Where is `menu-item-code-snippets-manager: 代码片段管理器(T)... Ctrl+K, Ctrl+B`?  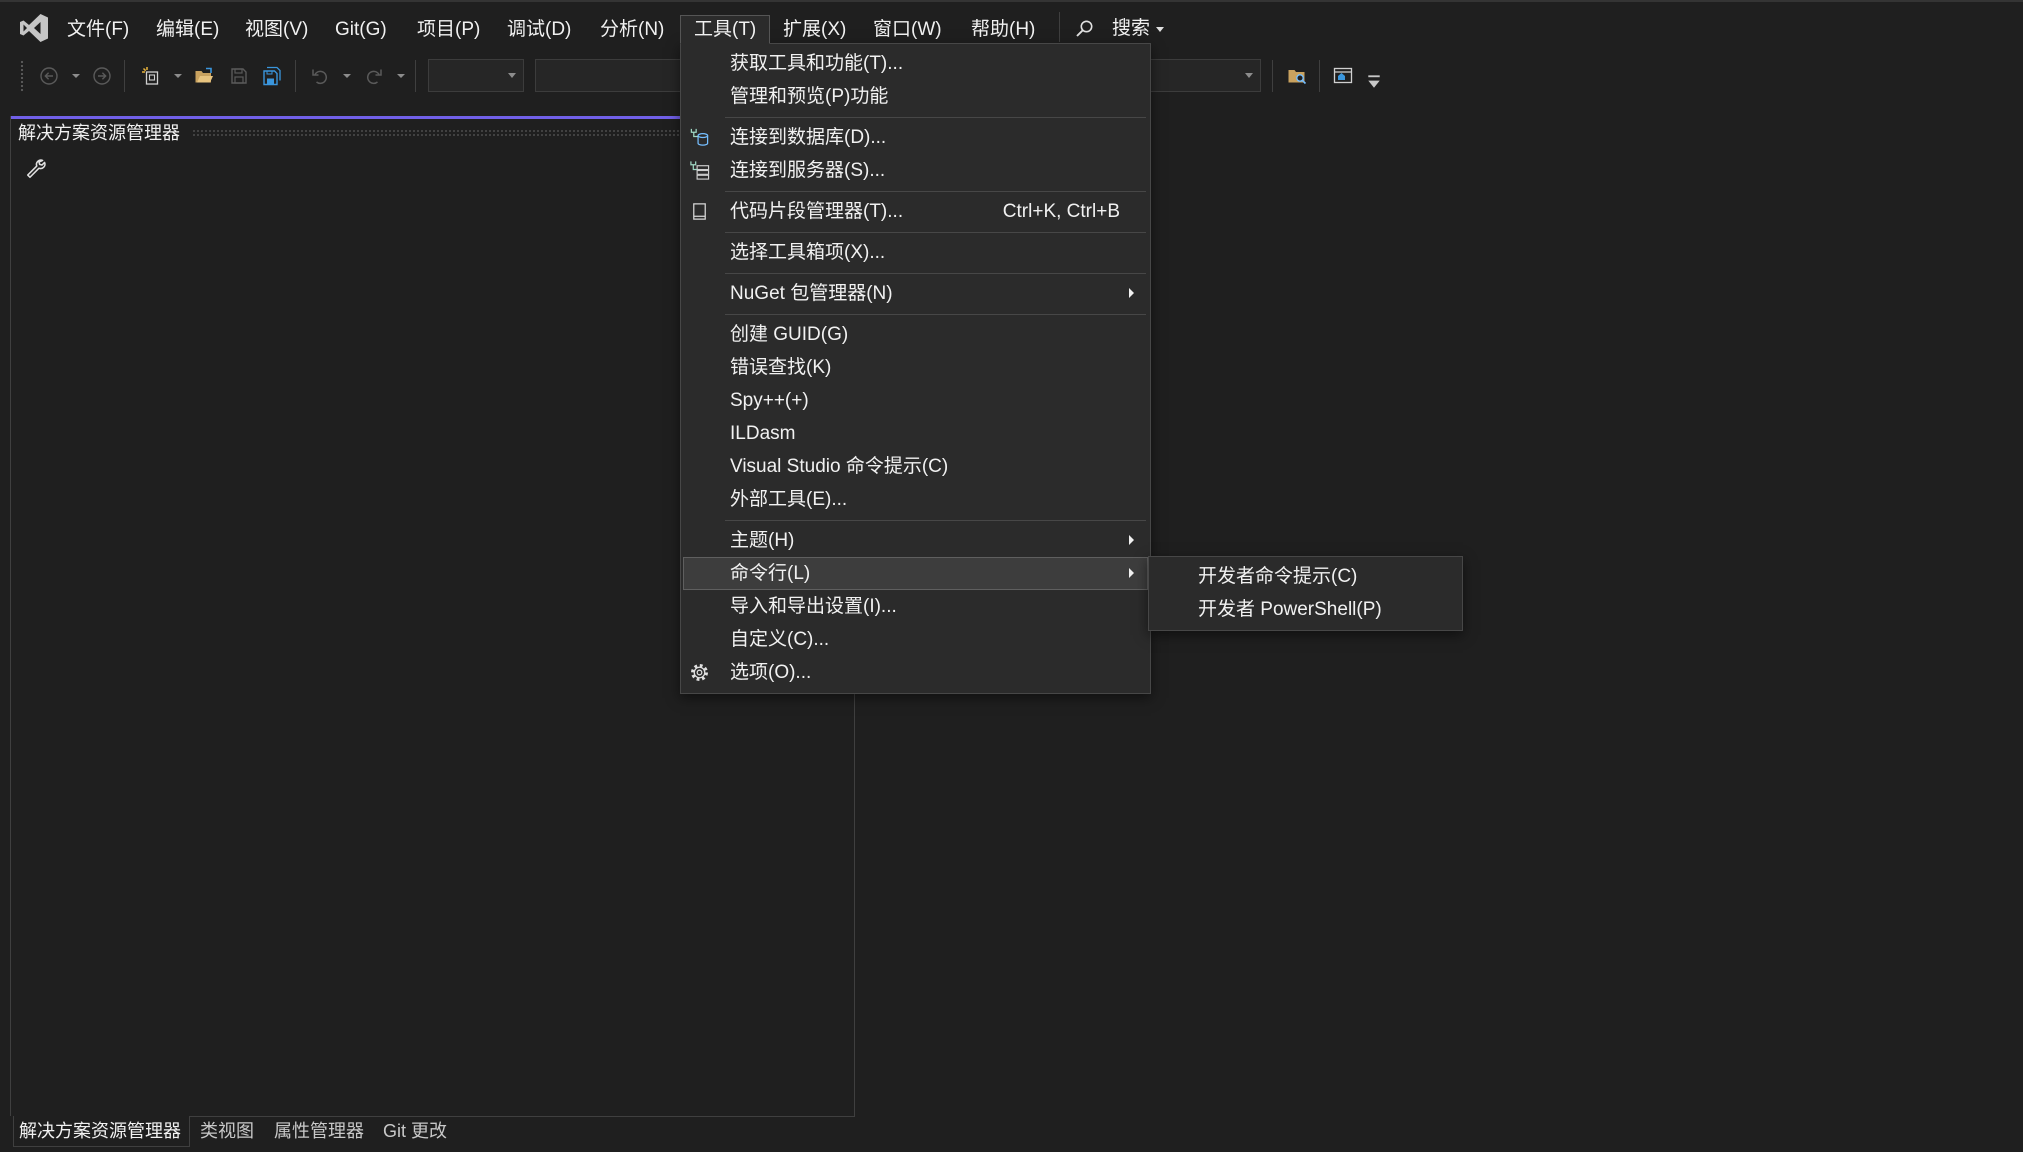 menu-item-code-snippets-manager: 代码片段管理器(T)... Ctrl+K, Ctrl+B is located at coordinates (915, 211).